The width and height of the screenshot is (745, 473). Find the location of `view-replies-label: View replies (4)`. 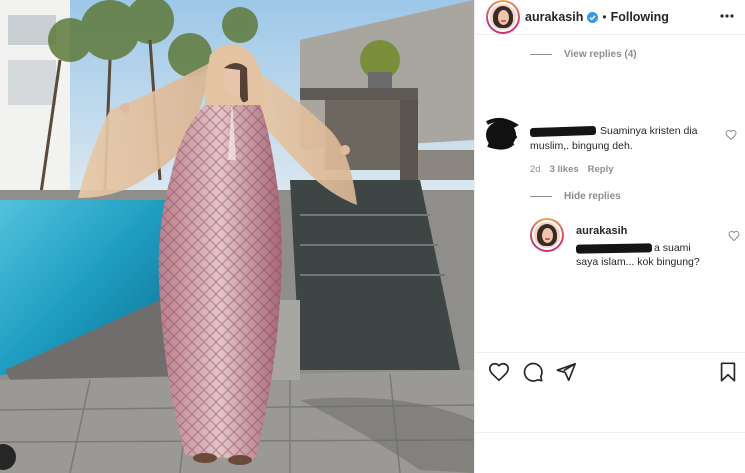

view-replies-label: View replies (4) is located at coordinates (600, 54).